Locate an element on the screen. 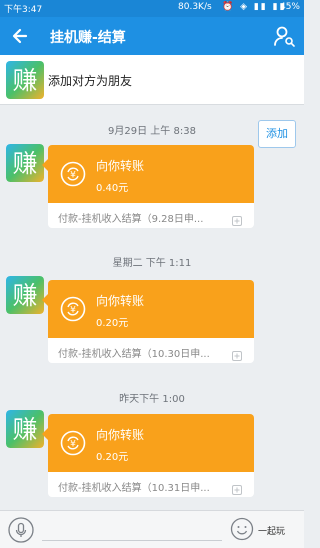 This screenshot has width=320, height=548. contact-avatar: 赚 is located at coordinates (25, 80).